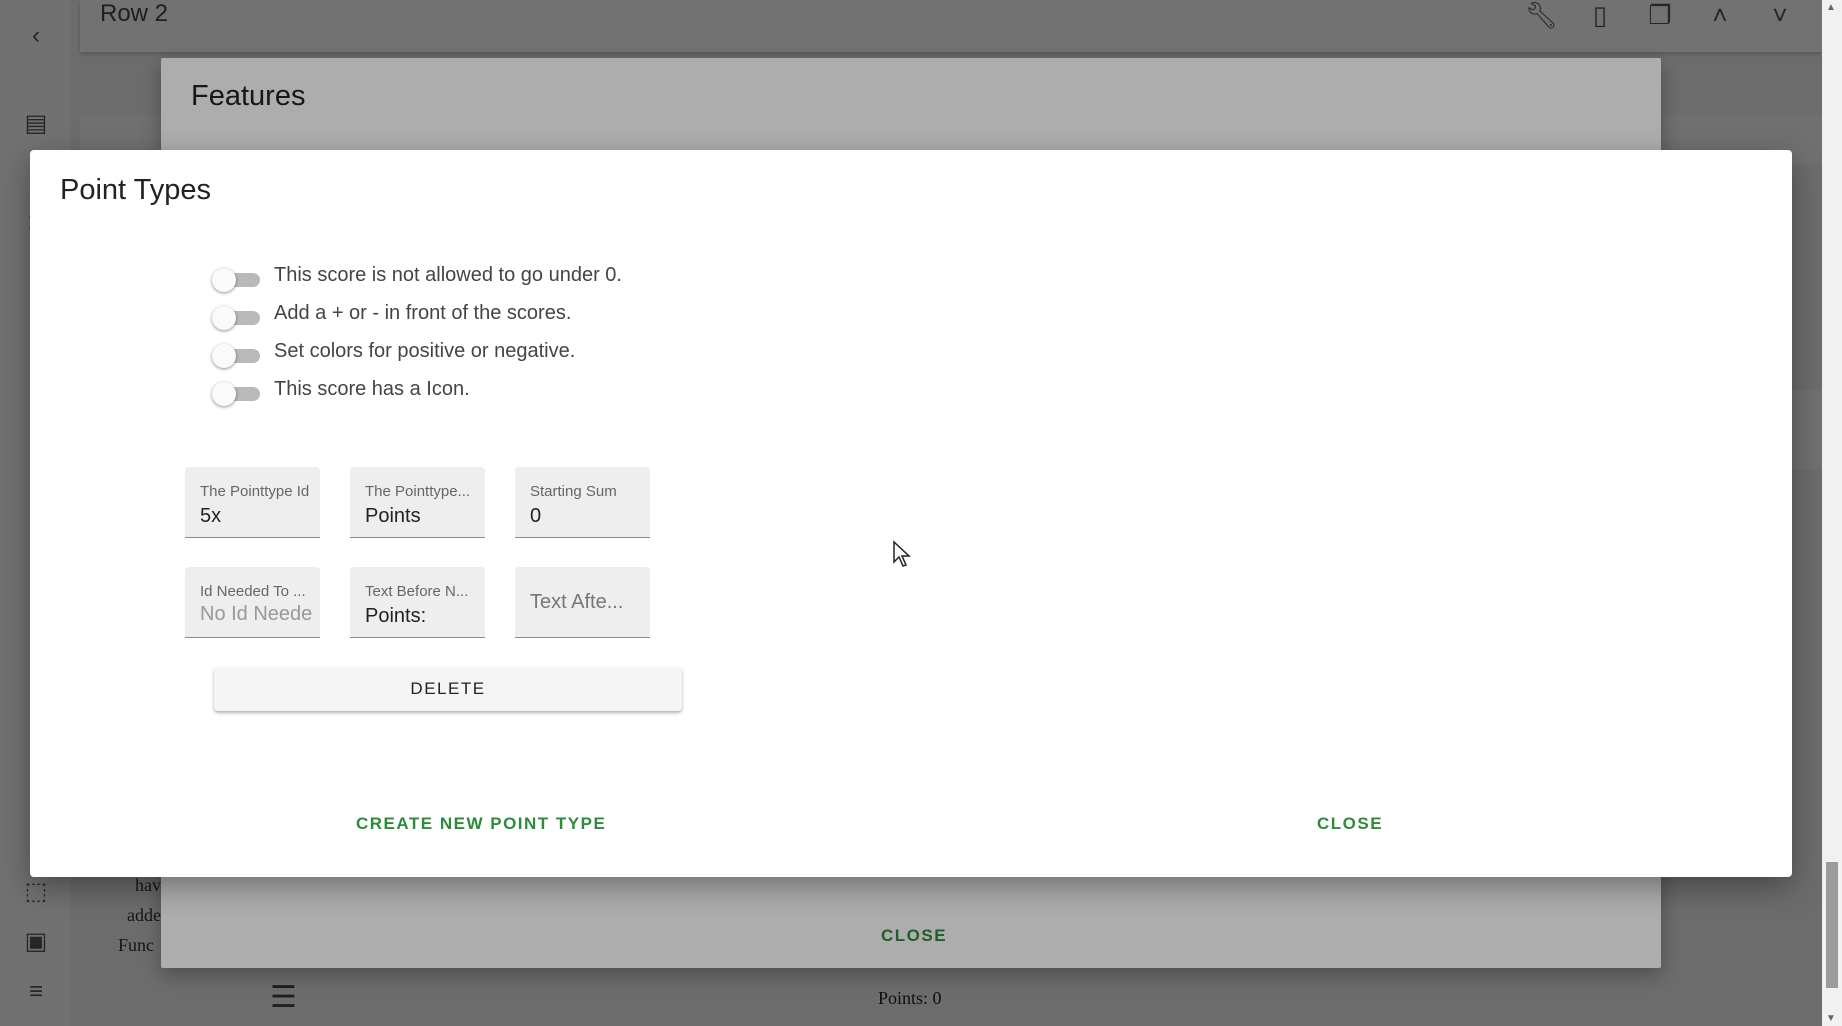  I want to click on scroll-down-icon: ▼, so click(1831, 1018).